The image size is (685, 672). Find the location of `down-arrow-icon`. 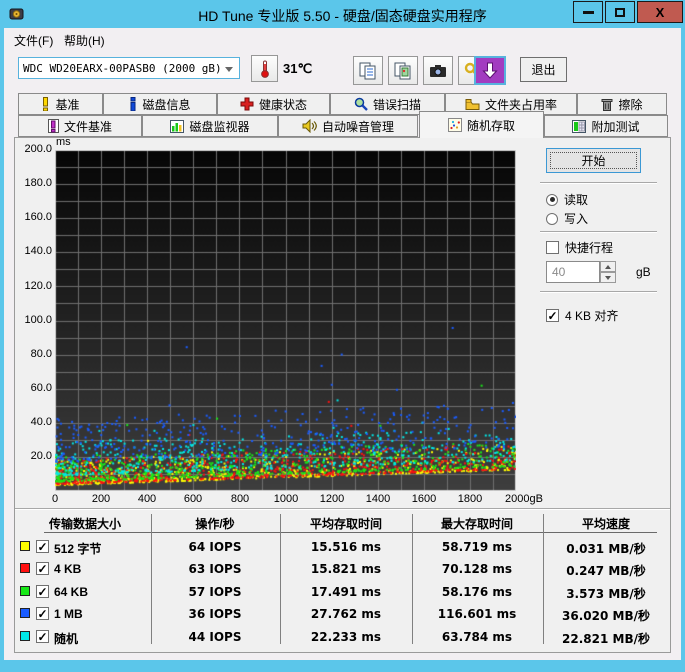

down-arrow-icon is located at coordinates (490, 70).